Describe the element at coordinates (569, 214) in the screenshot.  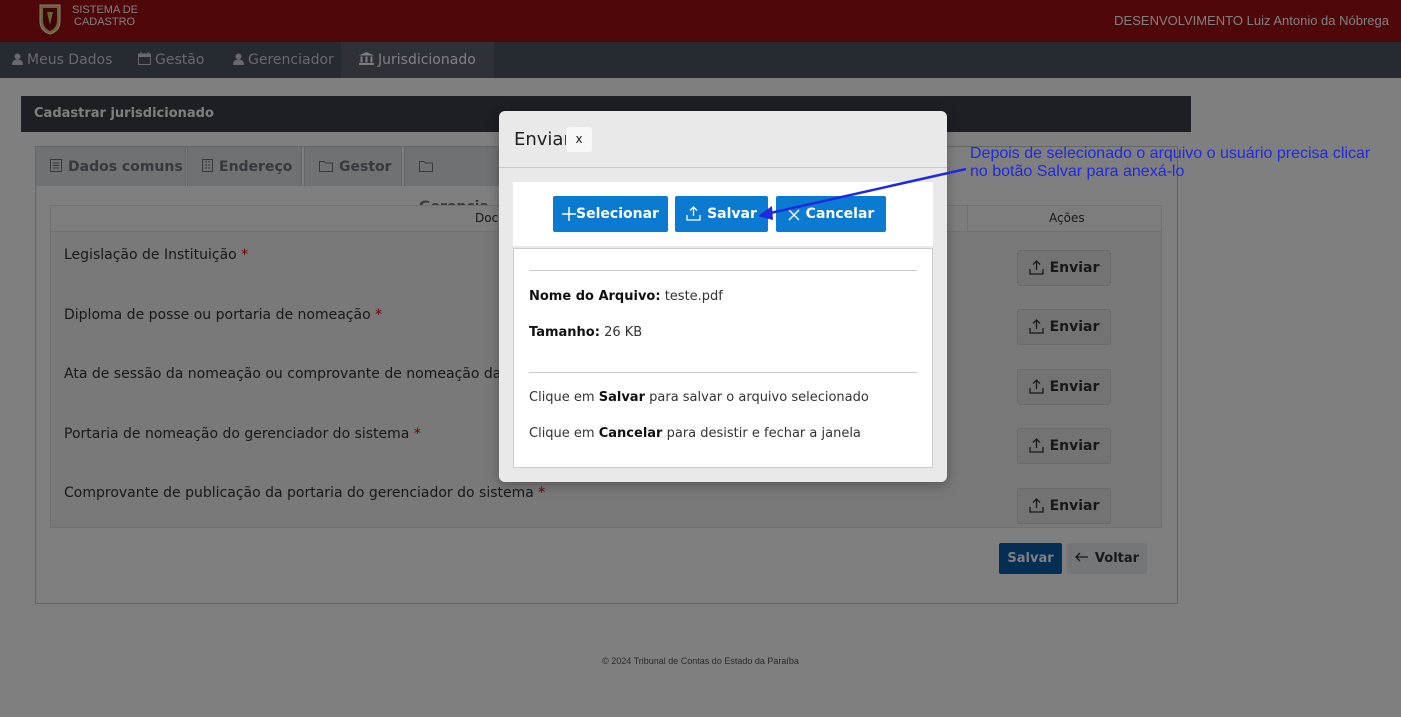
I see `plus-icon` at that location.